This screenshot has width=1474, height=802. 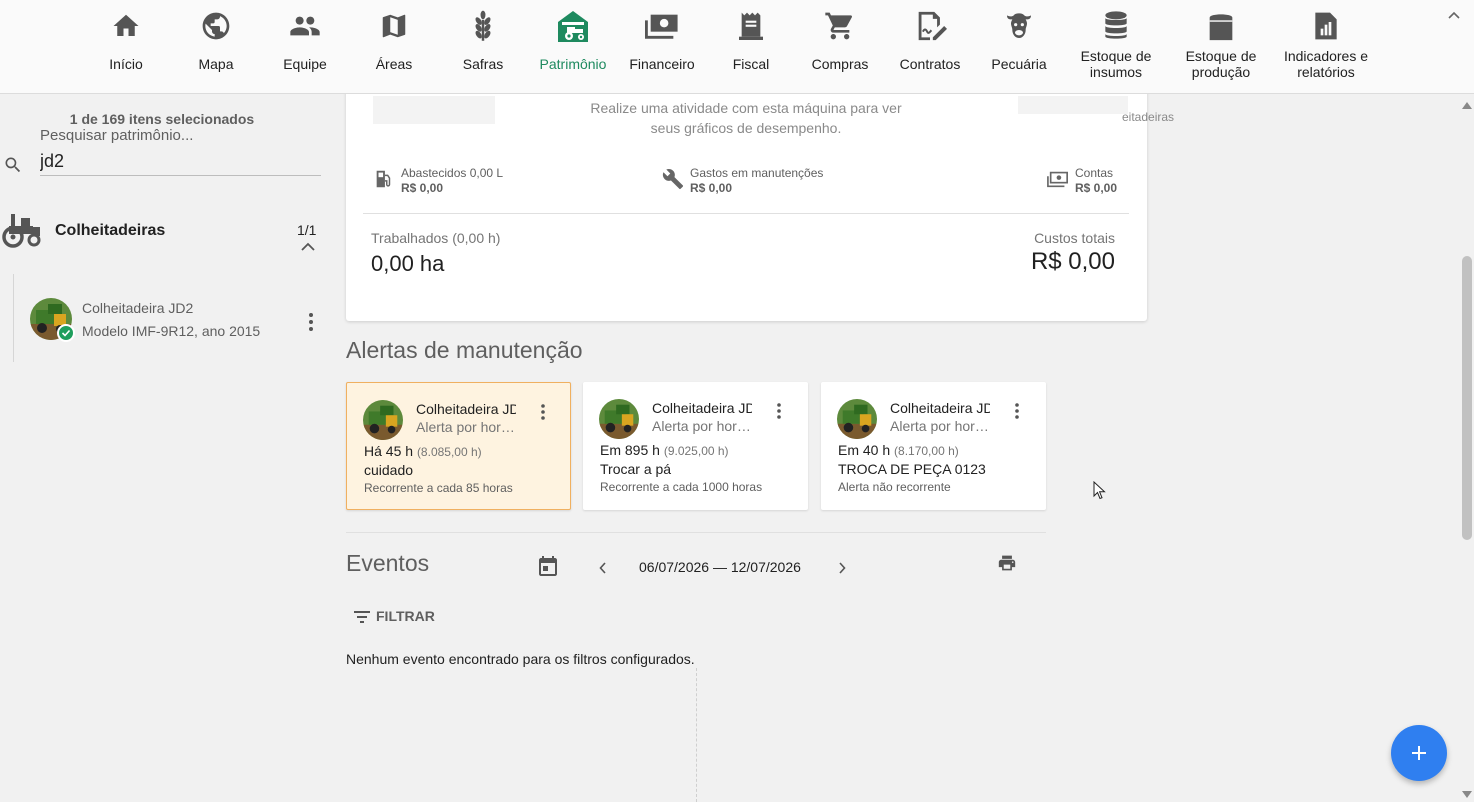 What do you see at coordinates (216, 47) in the screenshot?
I see `nav-item-mapa: Mapa` at bounding box center [216, 47].